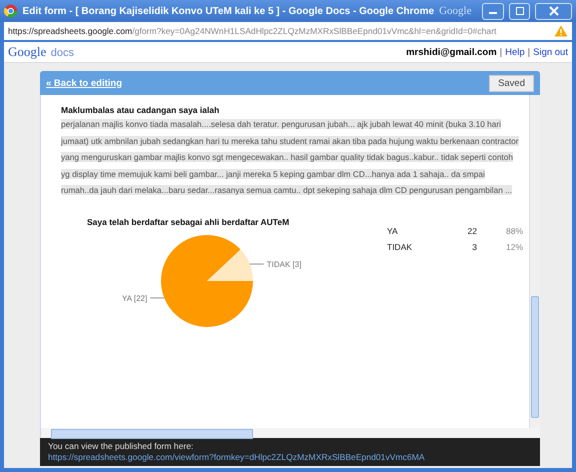 This screenshot has height=472, width=576. What do you see at coordinates (140, 110) in the screenshot?
I see `question-title: Maklumbalas atau cadangan saya ialah` at bounding box center [140, 110].